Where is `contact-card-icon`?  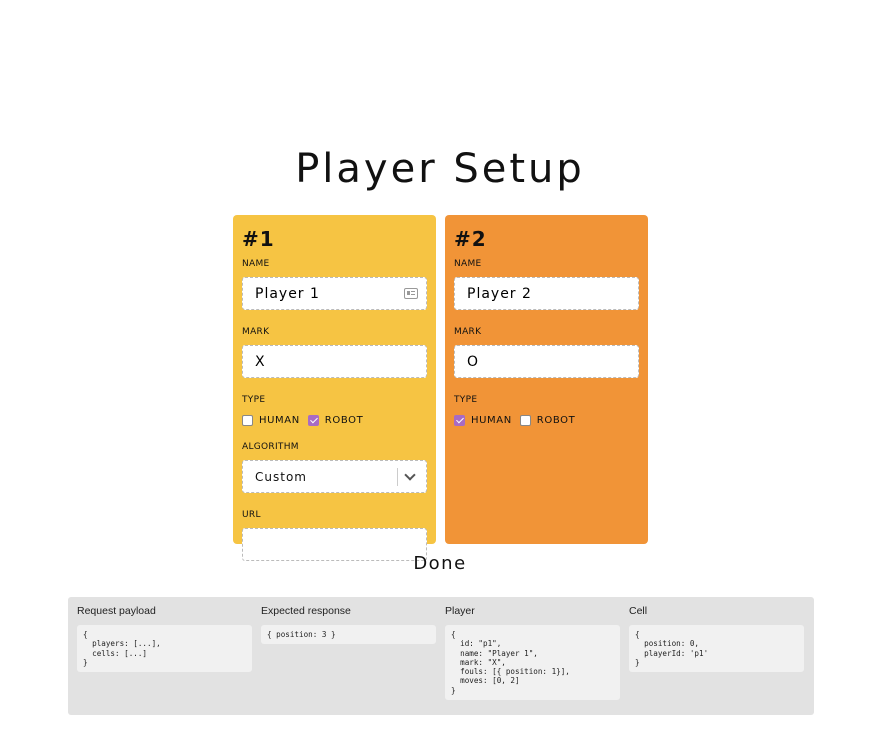
contact-card-icon is located at coordinates (411, 293).